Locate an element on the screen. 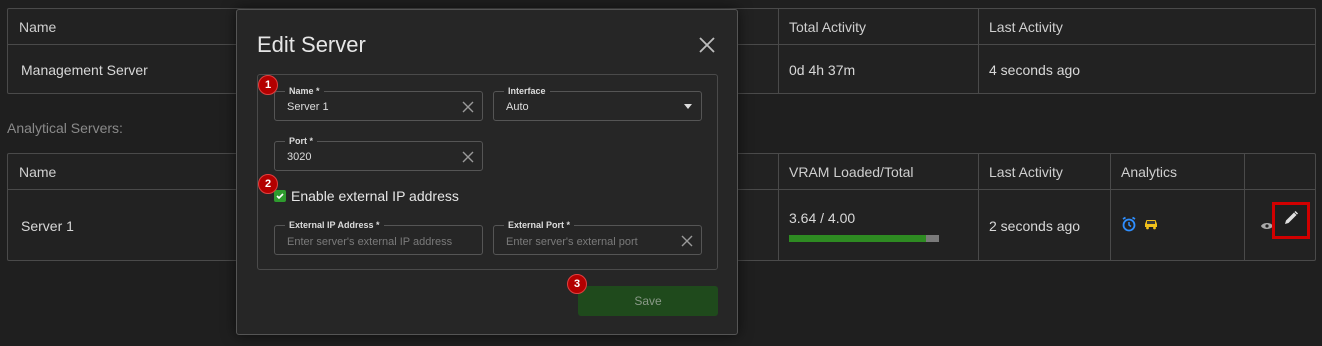 This screenshot has width=1322, height=346. name-field-label: Name * is located at coordinates (304, 91).